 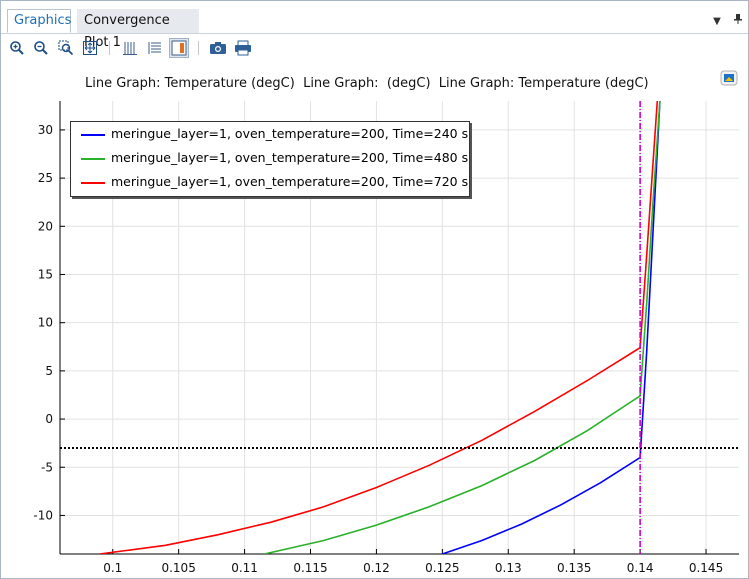 I want to click on x-tick-label: 0.115, so click(x=310, y=568).